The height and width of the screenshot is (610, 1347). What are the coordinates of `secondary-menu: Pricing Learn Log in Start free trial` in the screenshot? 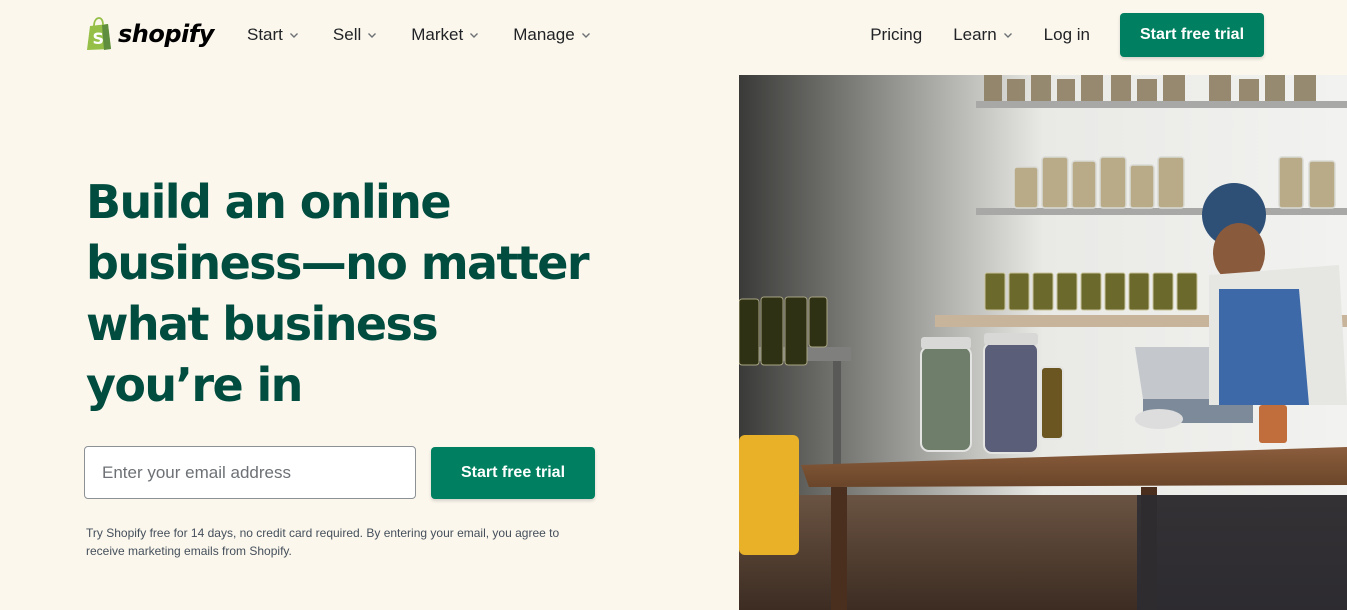 It's located at (1067, 35).